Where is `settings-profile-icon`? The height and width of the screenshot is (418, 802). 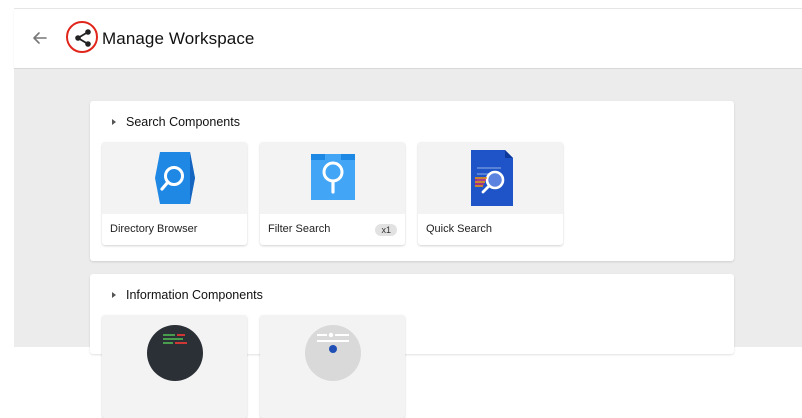 settings-profile-icon is located at coordinates (333, 353).